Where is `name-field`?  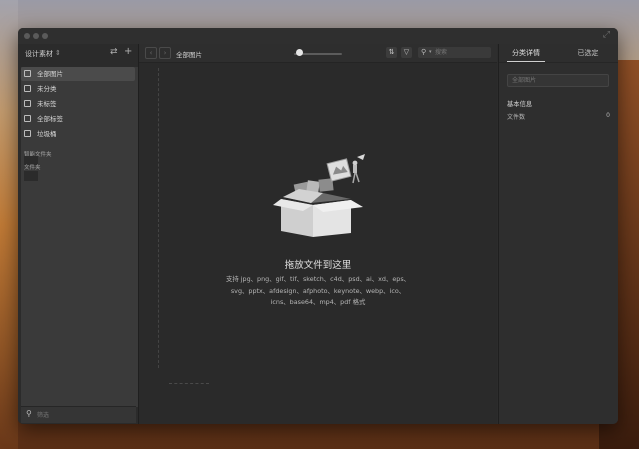
name-field is located at coordinates (558, 80).